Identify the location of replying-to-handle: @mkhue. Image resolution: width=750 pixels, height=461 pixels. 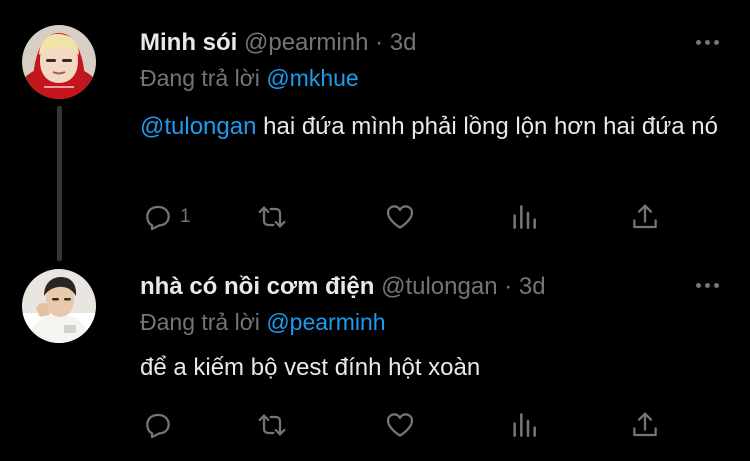
(312, 78).